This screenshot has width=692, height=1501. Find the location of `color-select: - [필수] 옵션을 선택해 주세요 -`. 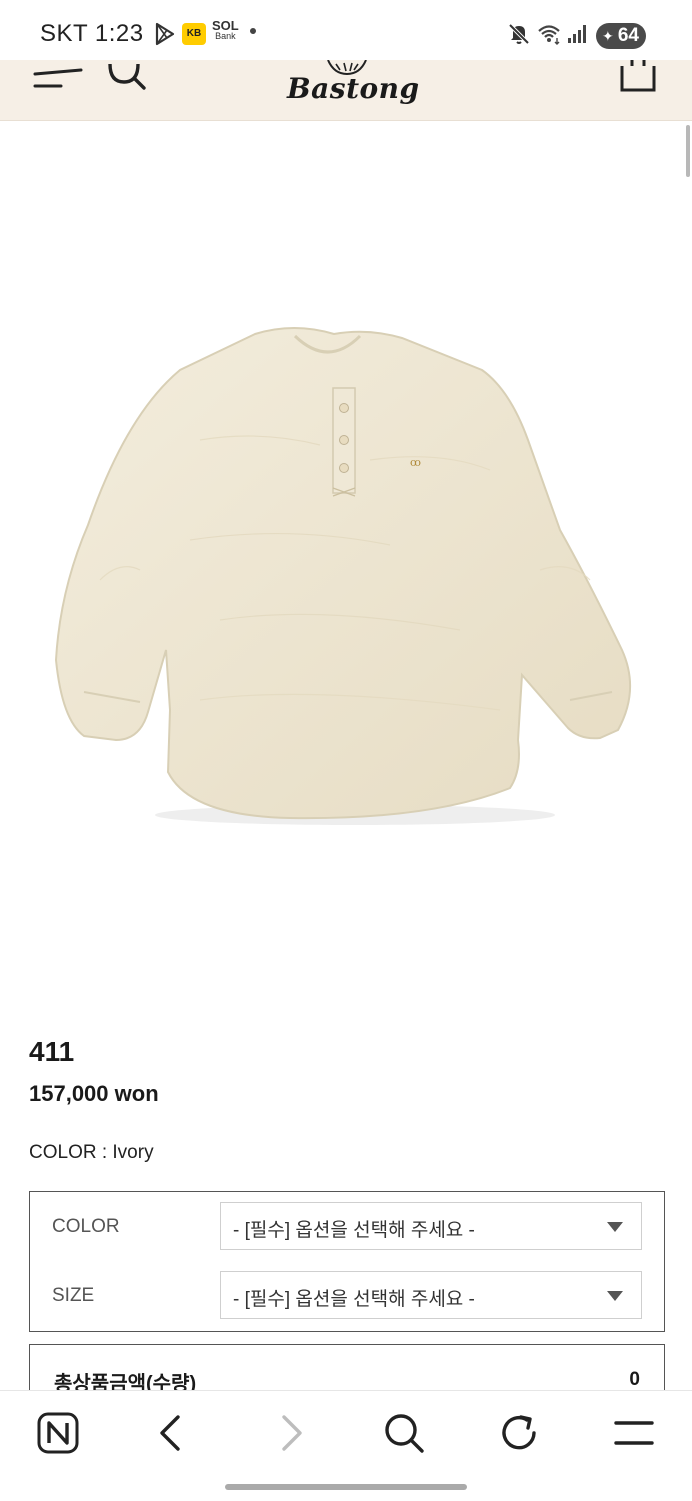

color-select: - [필수] 옵션을 선택해 주세요 - is located at coordinates (431, 1226).